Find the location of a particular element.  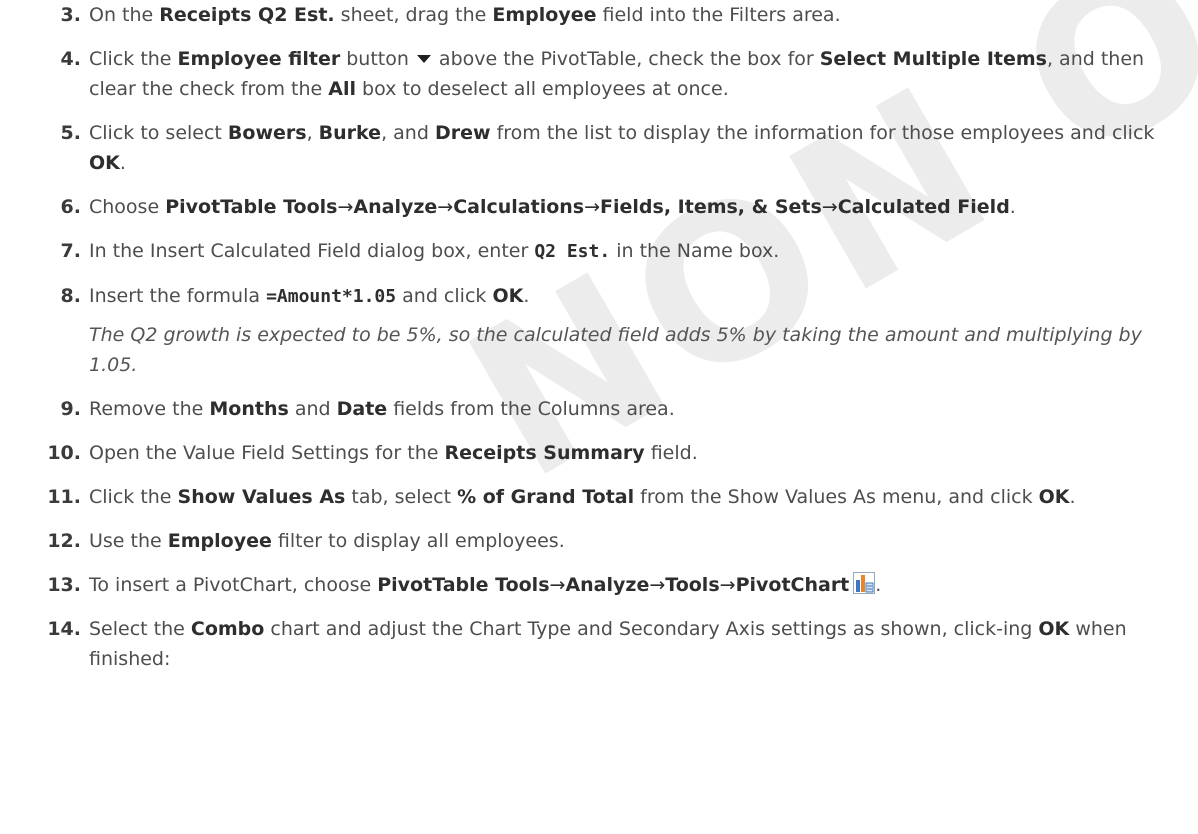

step-number: 10. is located at coordinates (64, 453).